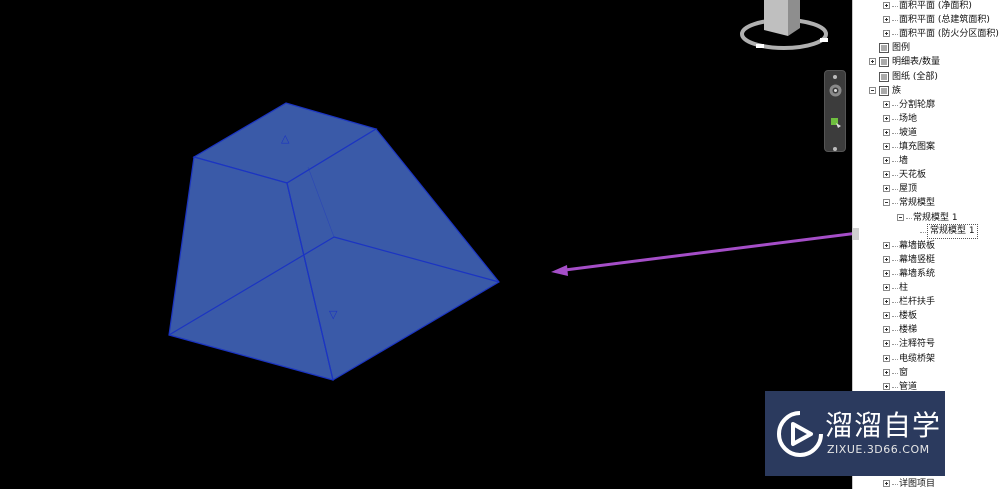 The height and width of the screenshot is (489, 1000). What do you see at coordinates (926, 91) in the screenshot?
I see `tree-item: 族` at bounding box center [926, 91].